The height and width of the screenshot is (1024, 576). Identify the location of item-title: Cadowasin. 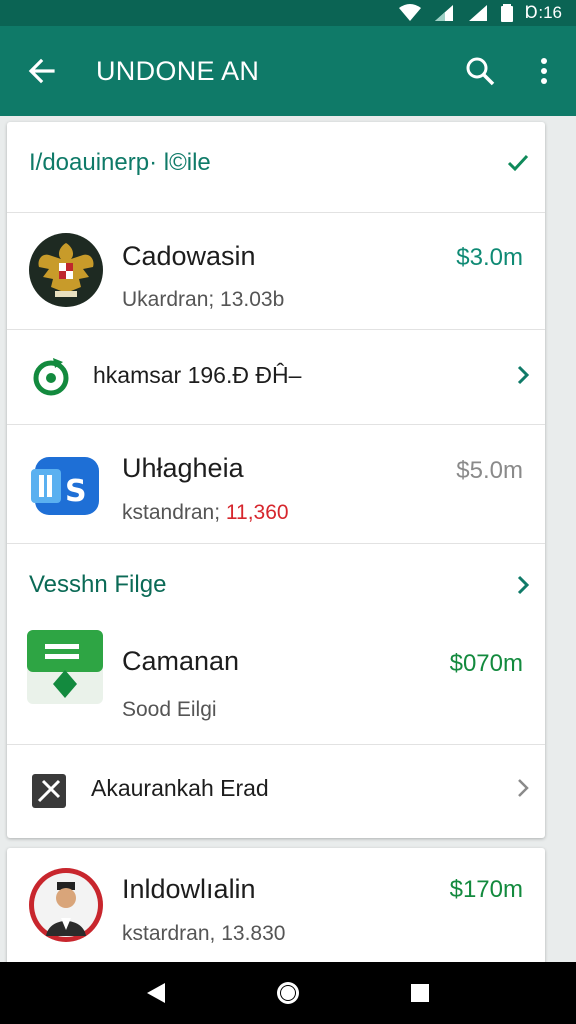
(189, 256).